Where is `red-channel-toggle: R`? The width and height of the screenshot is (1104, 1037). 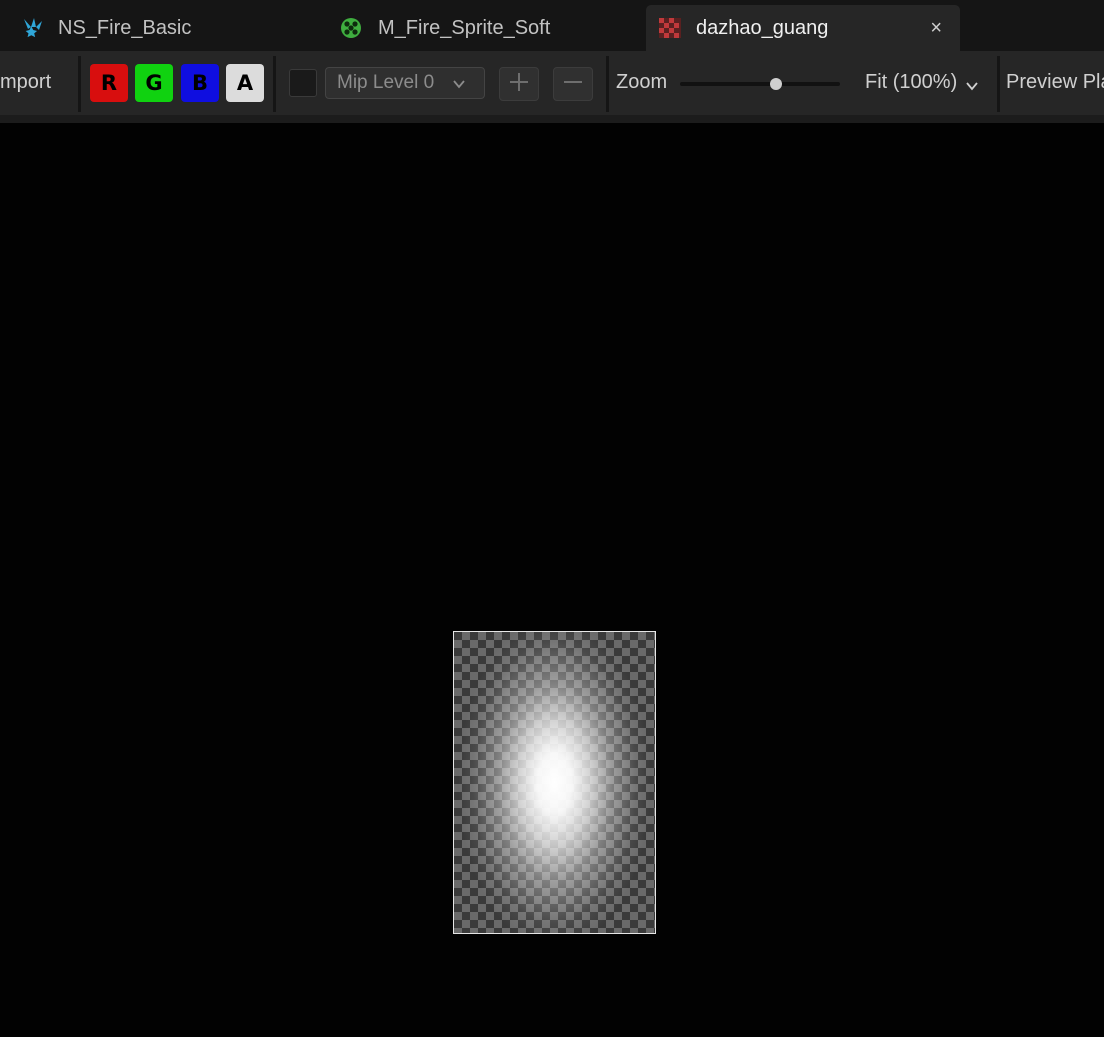
red-channel-toggle: R is located at coordinates (109, 83).